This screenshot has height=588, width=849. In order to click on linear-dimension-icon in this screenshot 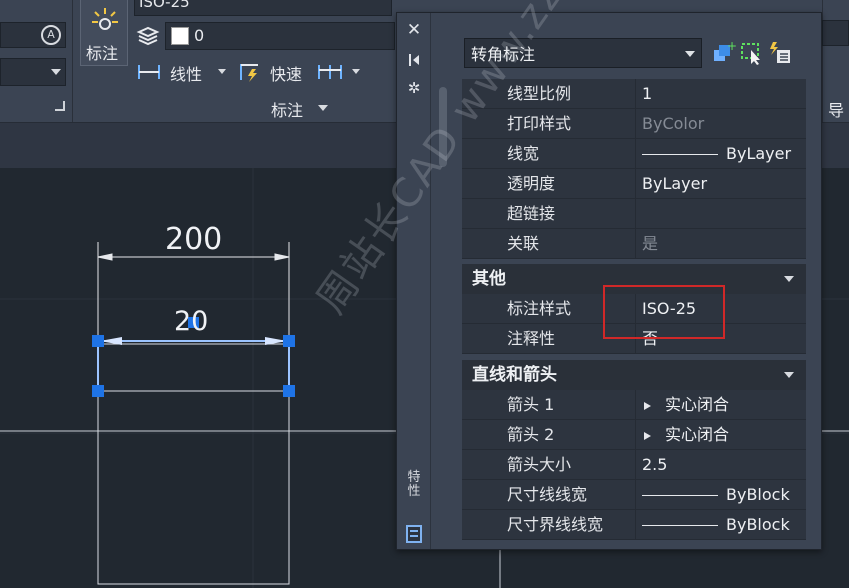, I will do `click(149, 72)`.